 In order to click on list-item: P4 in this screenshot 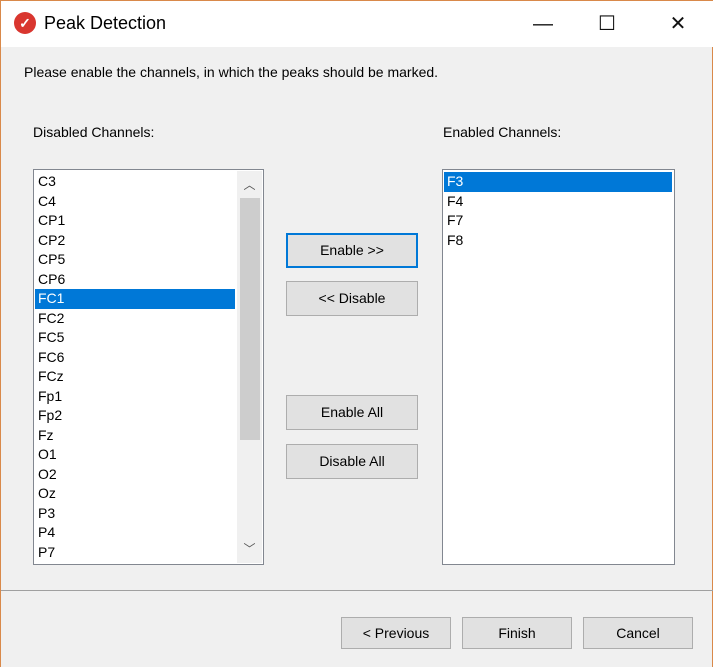, I will do `click(135, 533)`.